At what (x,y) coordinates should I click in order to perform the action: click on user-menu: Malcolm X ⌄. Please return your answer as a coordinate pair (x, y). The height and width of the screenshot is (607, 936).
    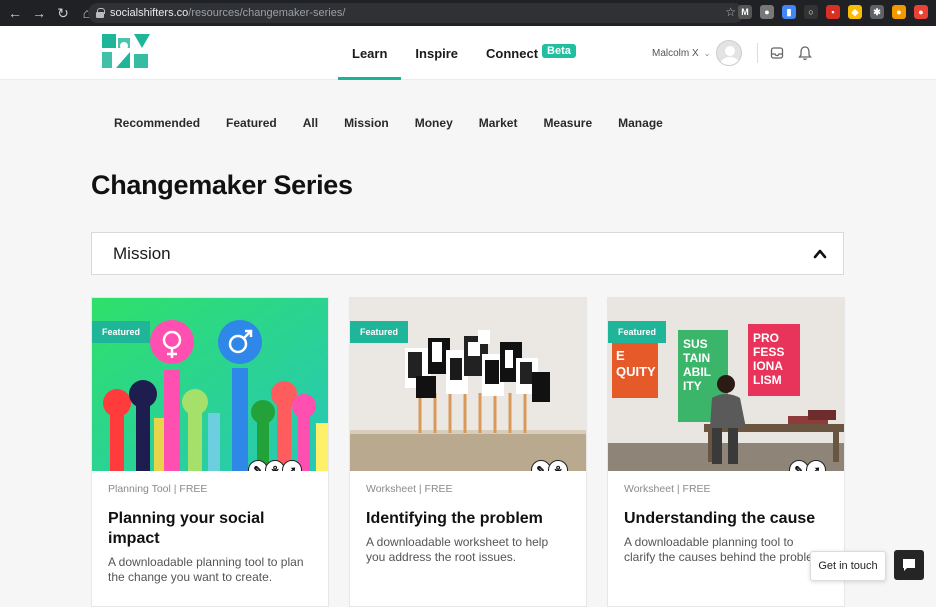
    Looking at the image, I should click on (697, 53).